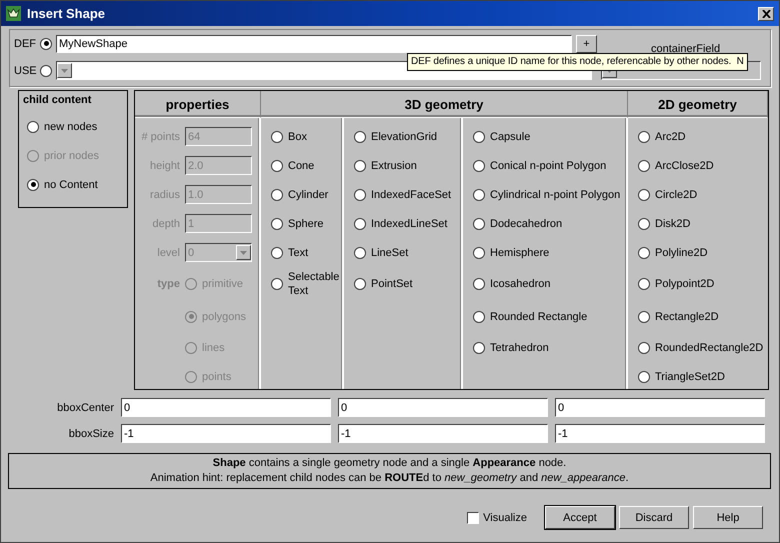  I want to click on column-header: 2D geometry, so click(698, 104).